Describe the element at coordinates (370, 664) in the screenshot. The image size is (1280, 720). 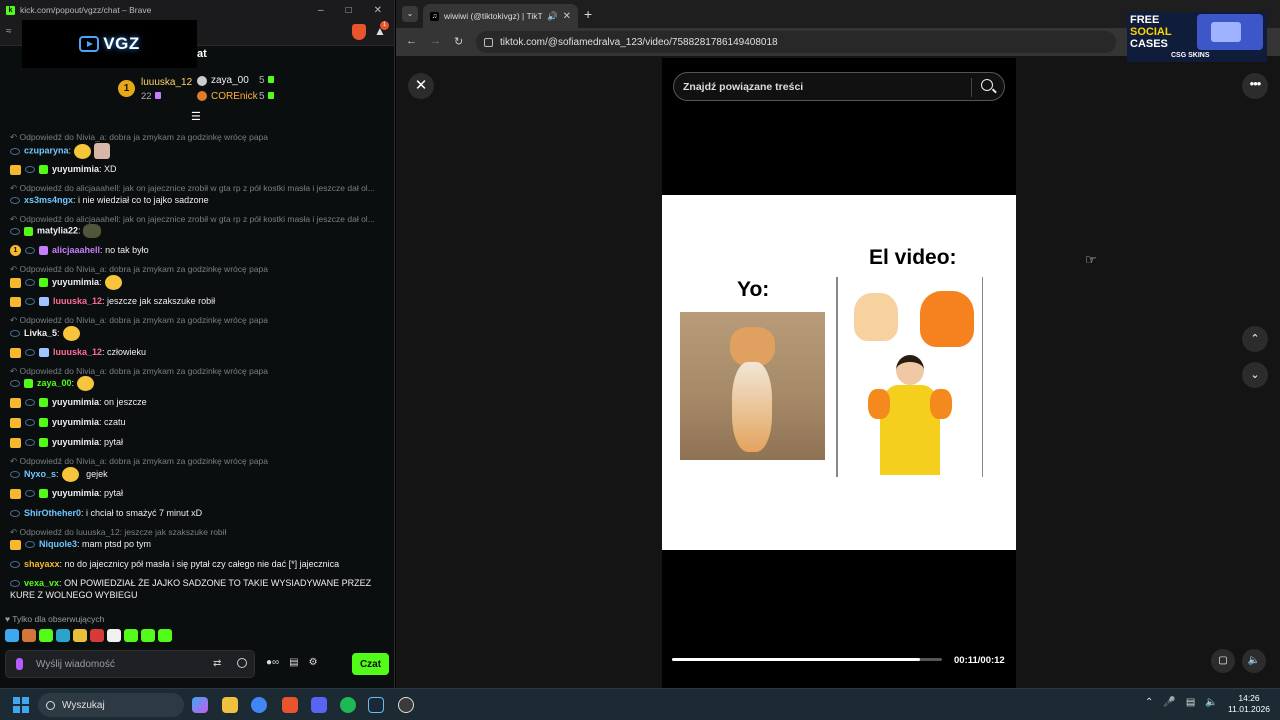
I see `send-chat-button: Czat` at that location.